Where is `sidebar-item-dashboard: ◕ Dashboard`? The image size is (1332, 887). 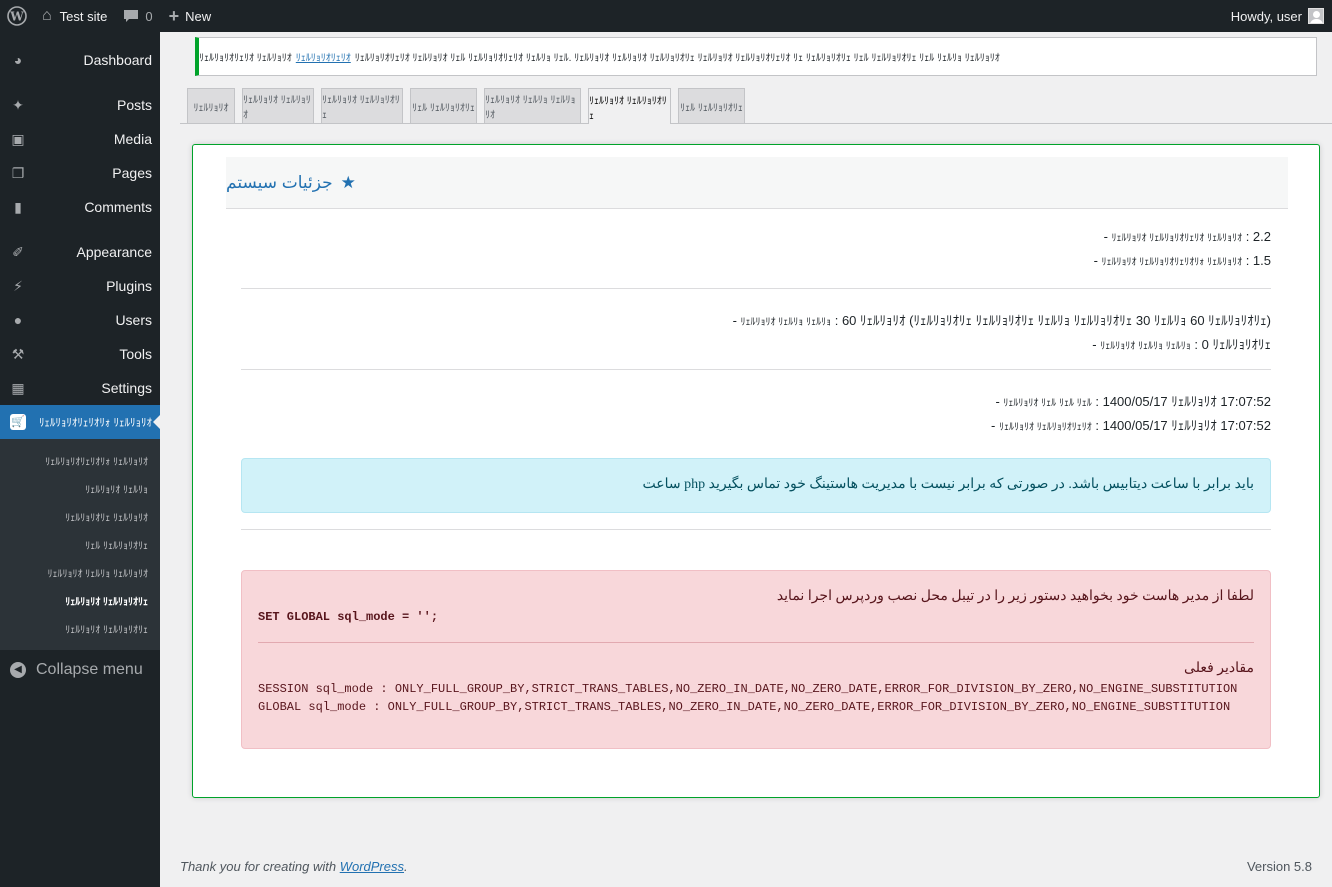
sidebar-item-dashboard: ◕ Dashboard is located at coordinates (80, 60).